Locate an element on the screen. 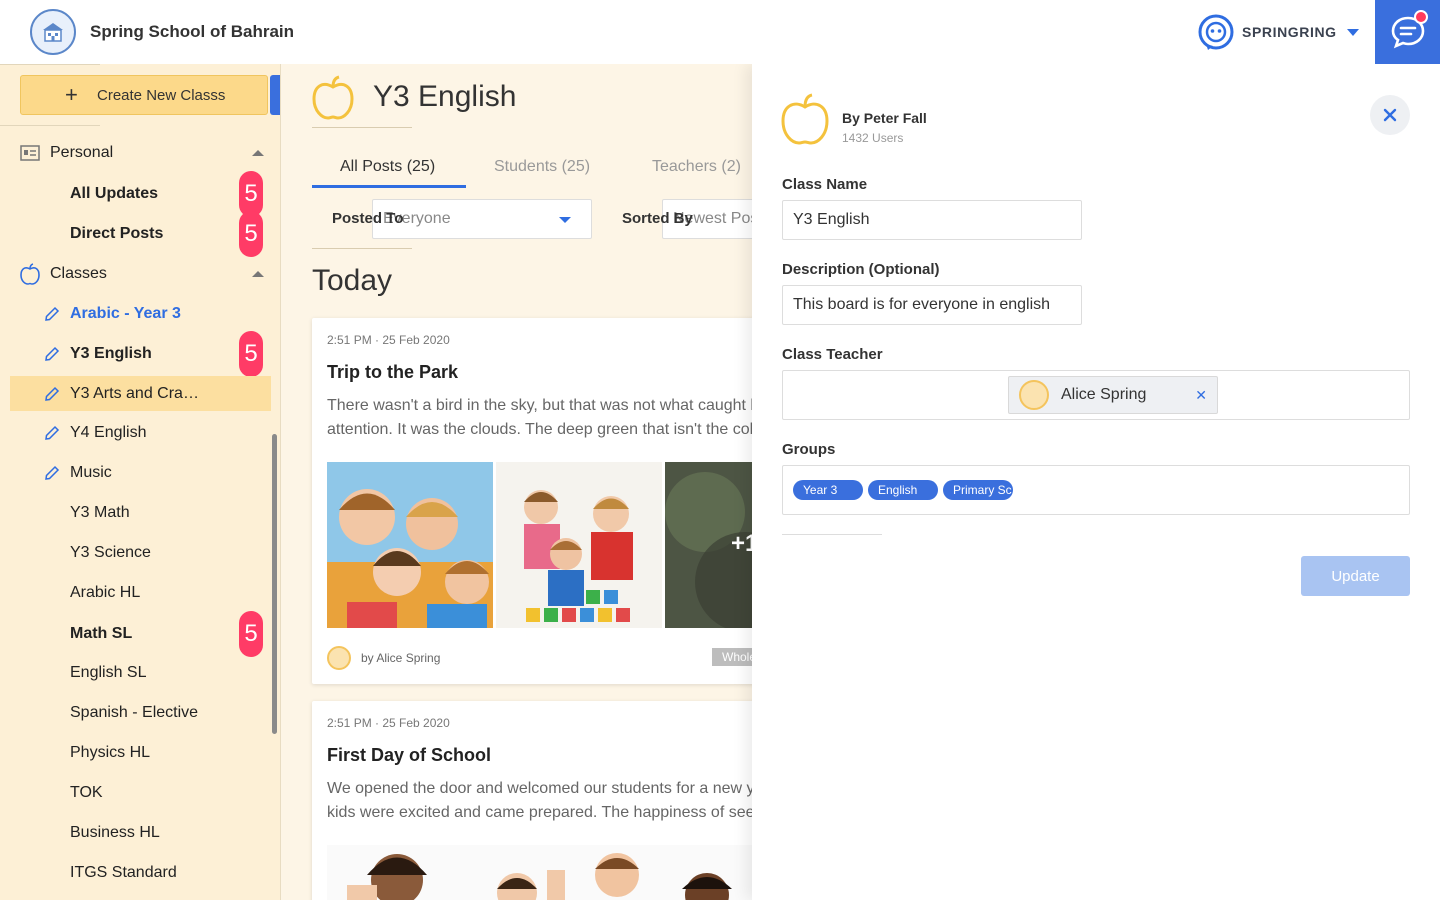  sidebar-scrollbar is located at coordinates (274, 584).